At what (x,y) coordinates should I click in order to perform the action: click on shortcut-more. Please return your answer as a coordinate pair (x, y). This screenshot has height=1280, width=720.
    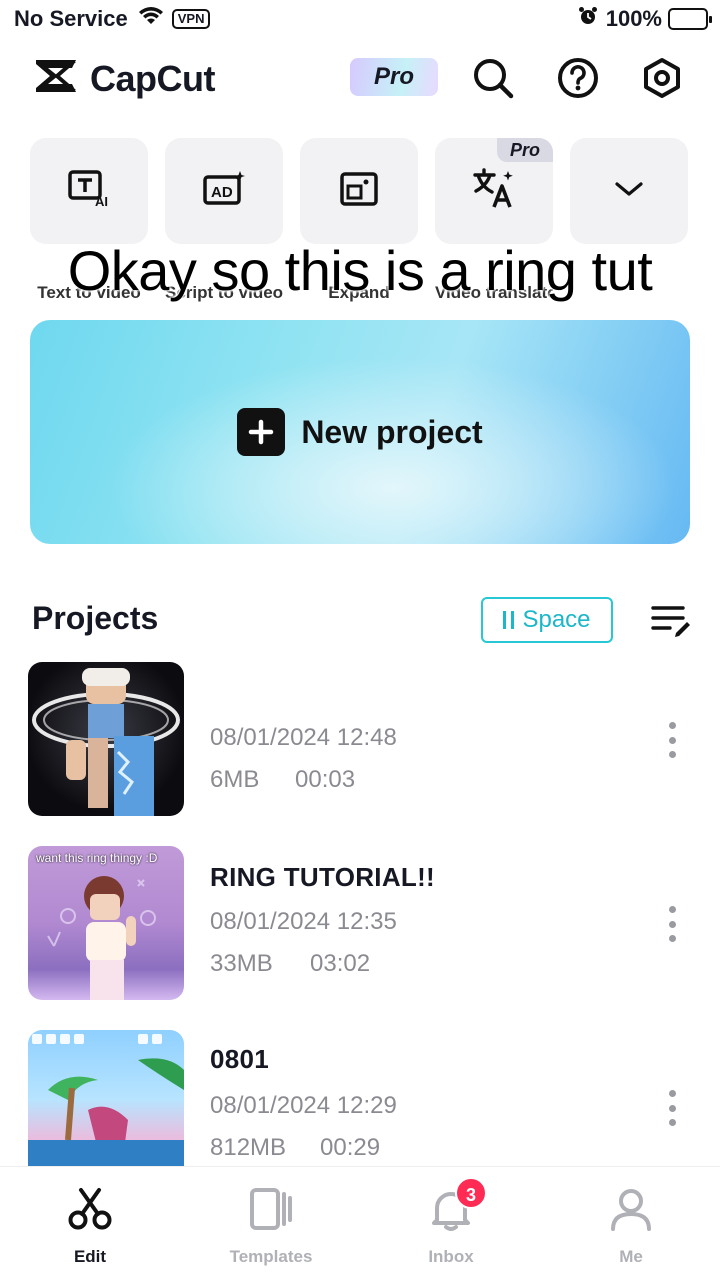
    Looking at the image, I should click on (629, 191).